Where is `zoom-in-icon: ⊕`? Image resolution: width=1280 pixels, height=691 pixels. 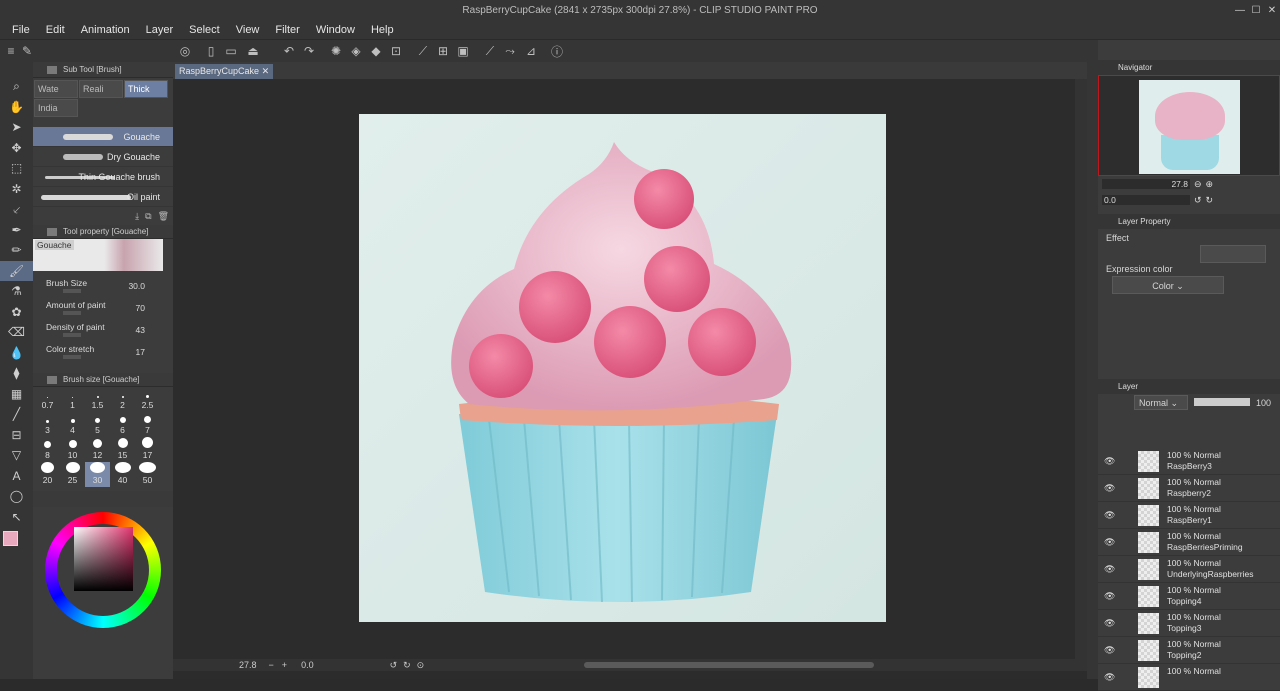
zoom-in-icon: ⊕ is located at coordinates (1210, 184).